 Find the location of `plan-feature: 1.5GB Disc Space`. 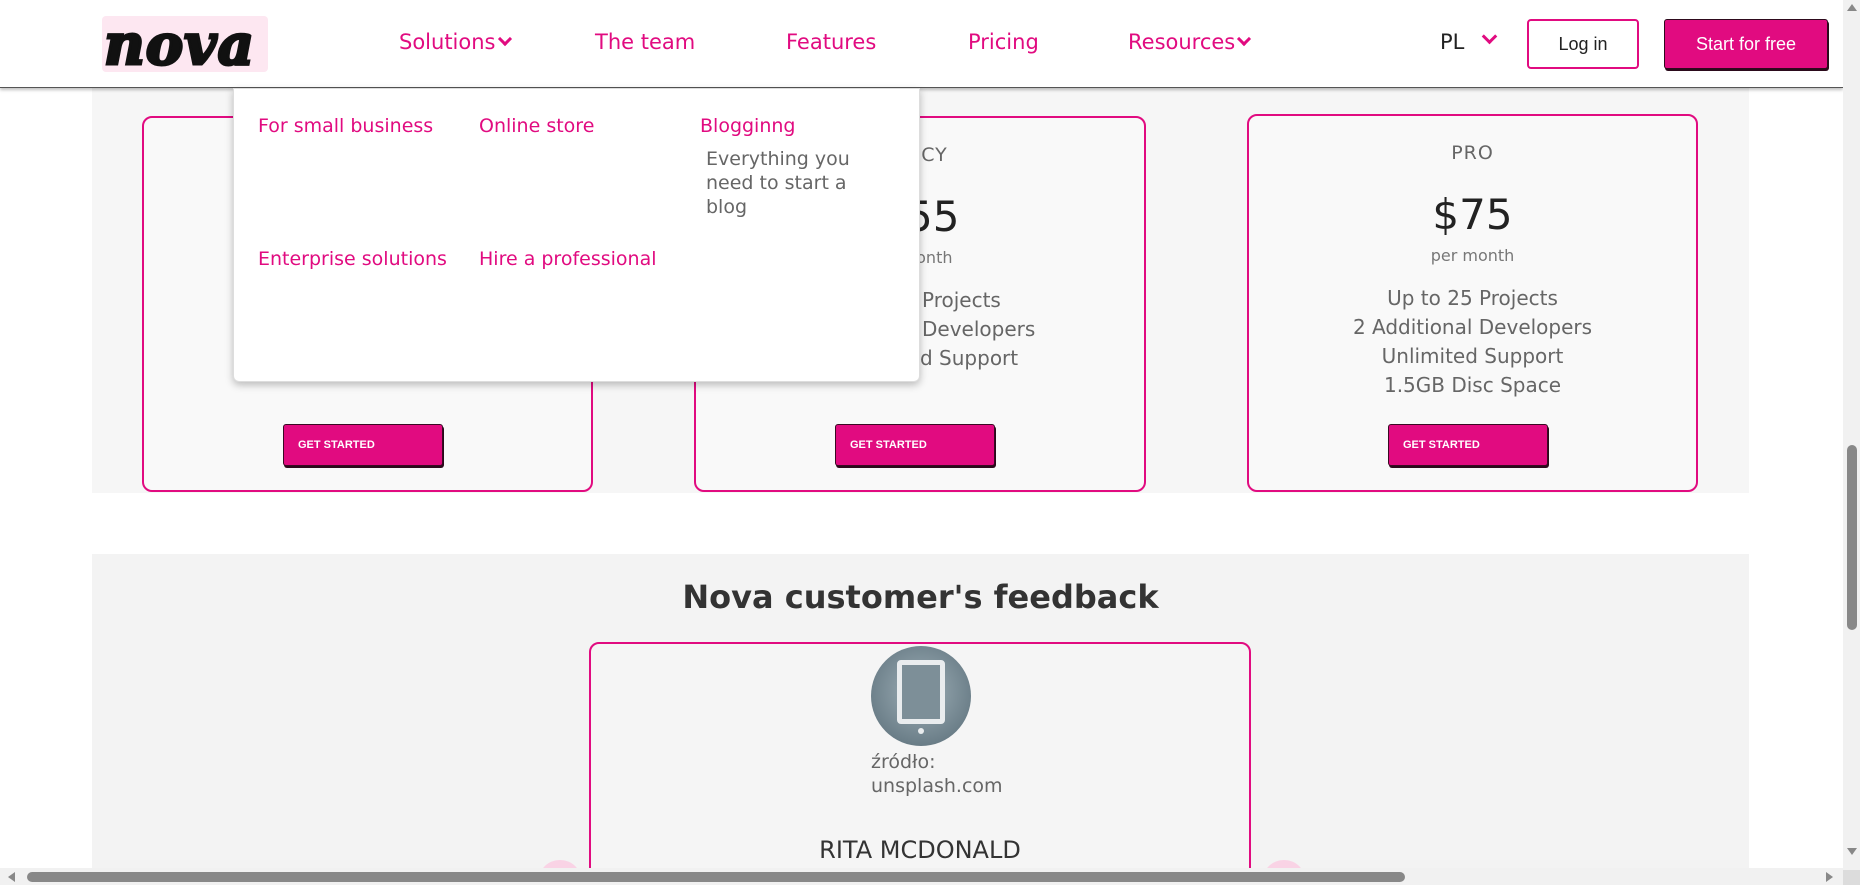

plan-feature: 1.5GB Disc Space is located at coordinates (1472, 385).